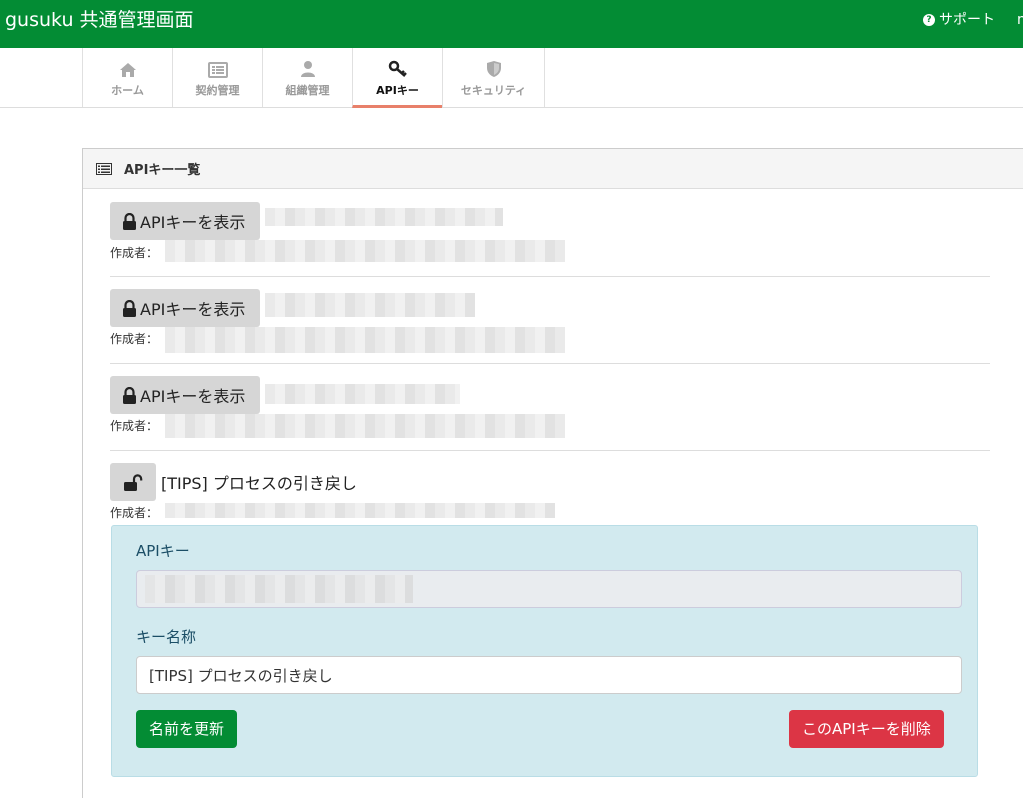 This screenshot has width=1023, height=798. I want to click on tab-organization: 組織管理, so click(307, 77).